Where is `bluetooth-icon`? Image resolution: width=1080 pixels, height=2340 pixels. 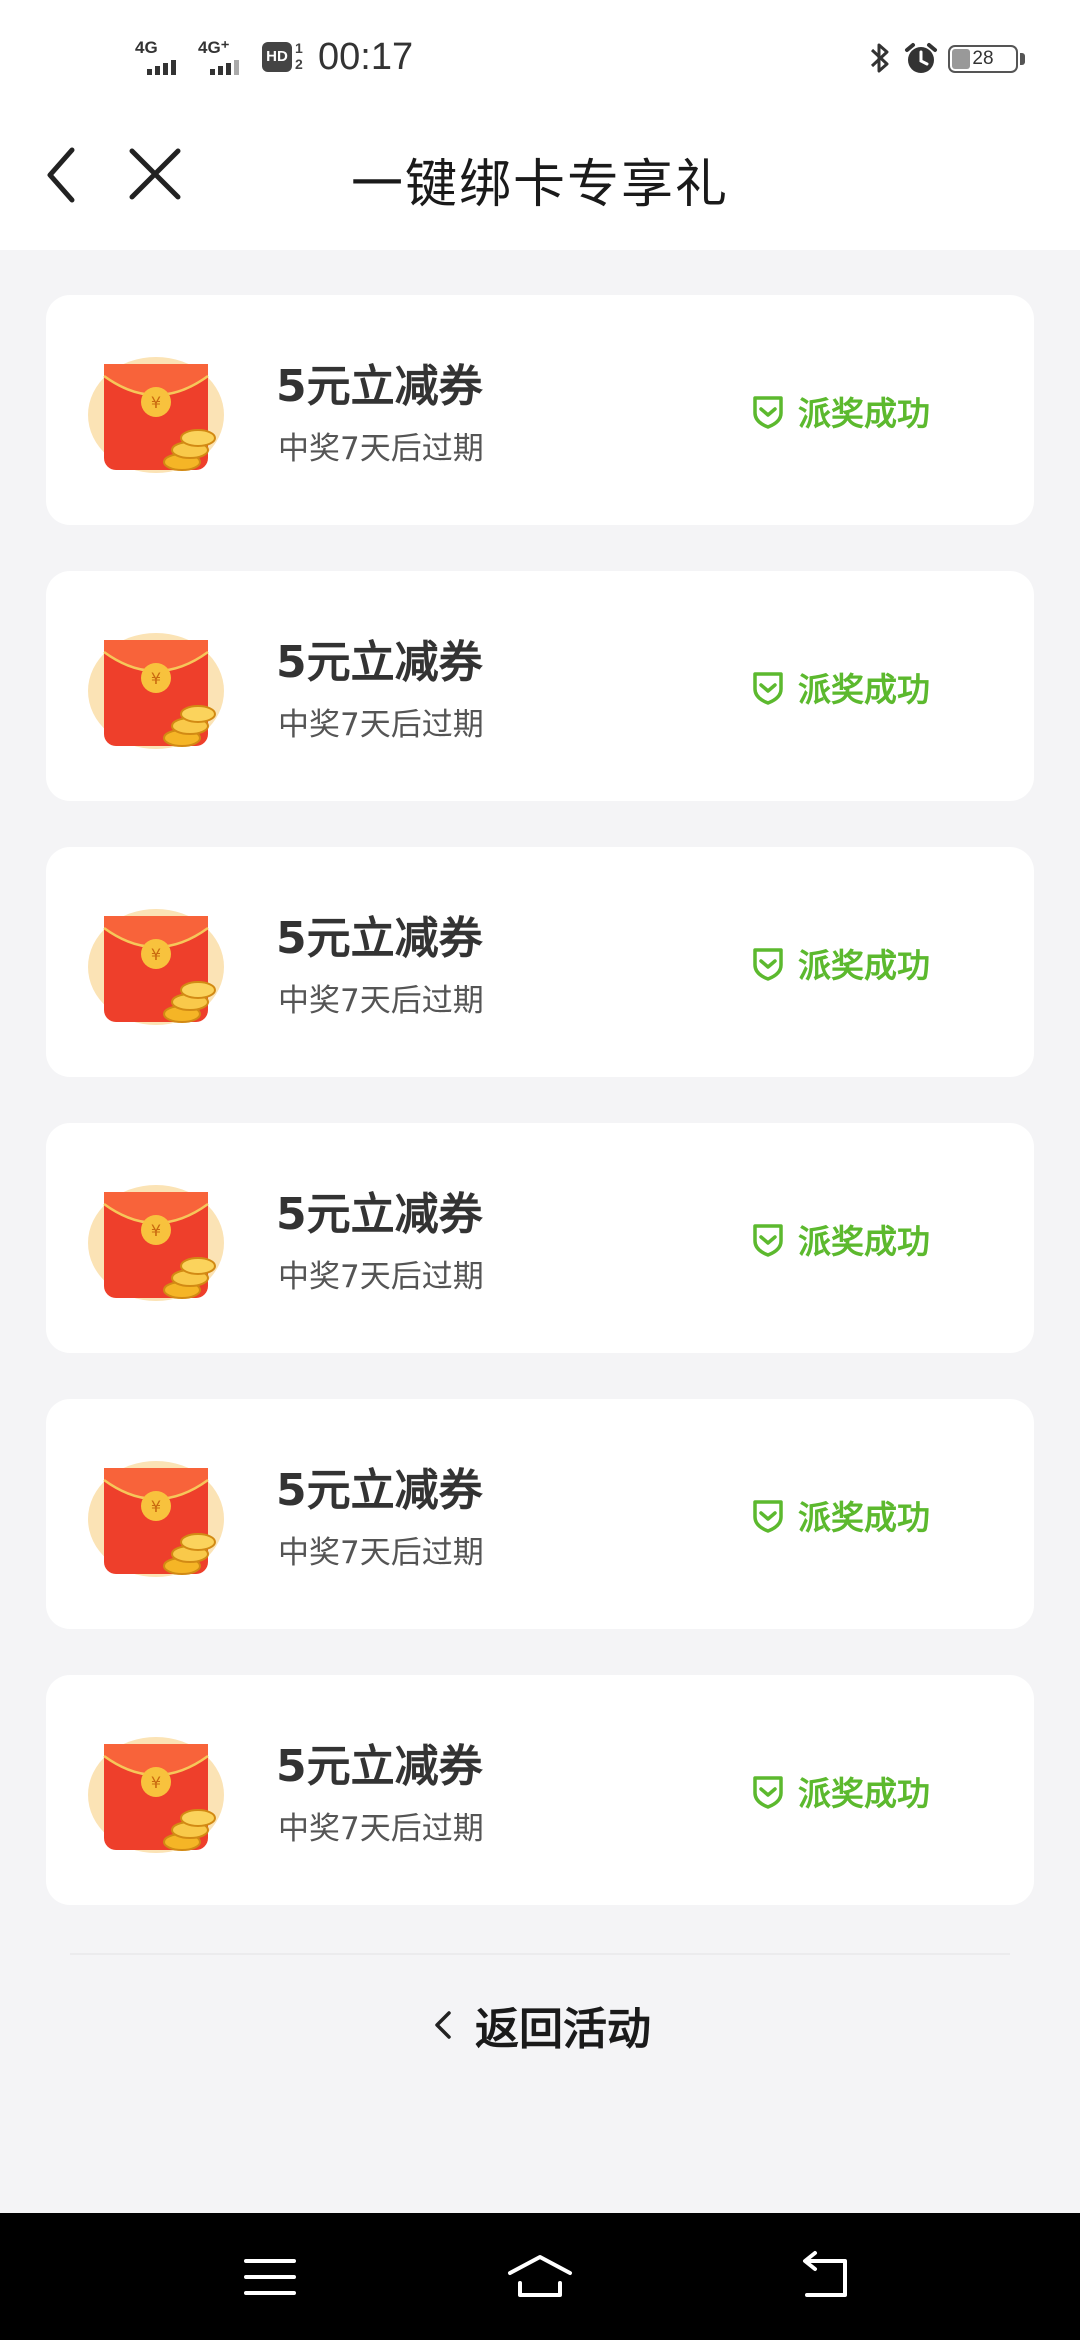
bluetooth-icon is located at coordinates (879, 58).